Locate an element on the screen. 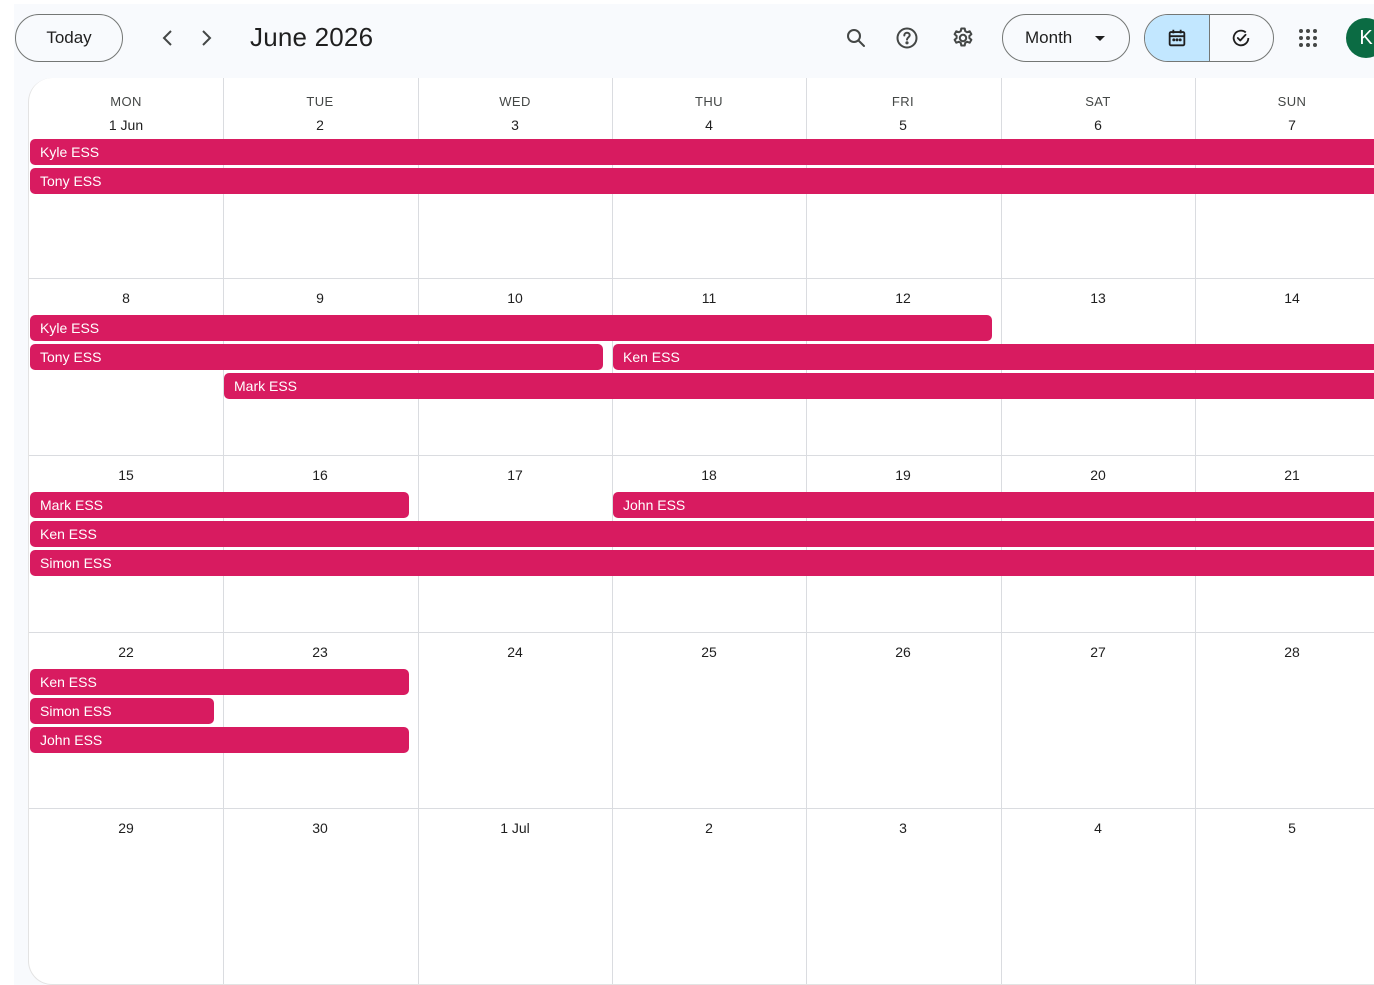  search-button is located at coordinates (856, 38).